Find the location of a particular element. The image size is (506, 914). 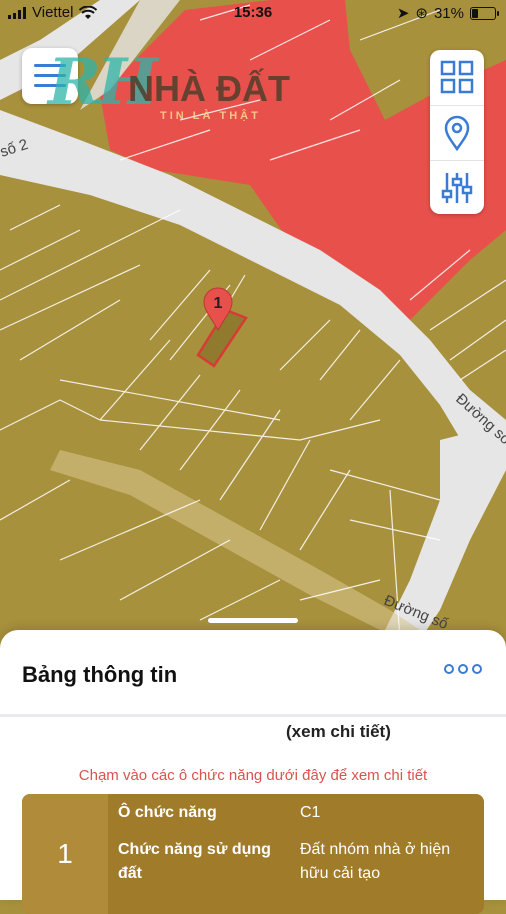

map-toolbar is located at coordinates (457, 132).